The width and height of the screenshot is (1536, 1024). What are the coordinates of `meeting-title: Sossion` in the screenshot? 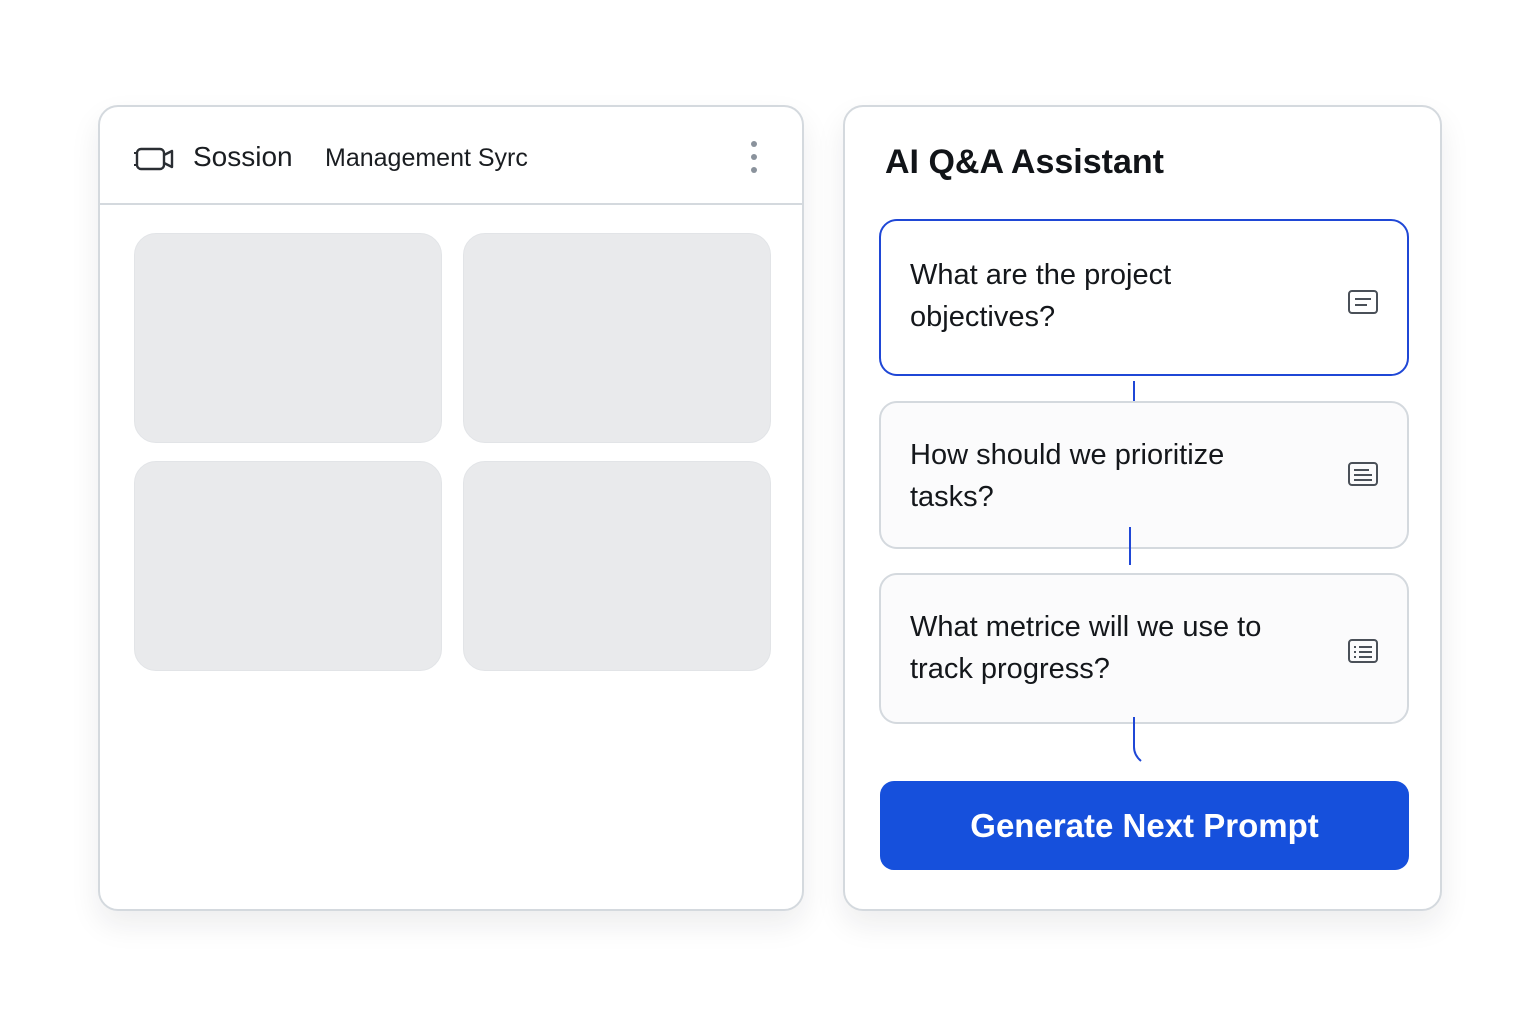 It's located at (243, 156).